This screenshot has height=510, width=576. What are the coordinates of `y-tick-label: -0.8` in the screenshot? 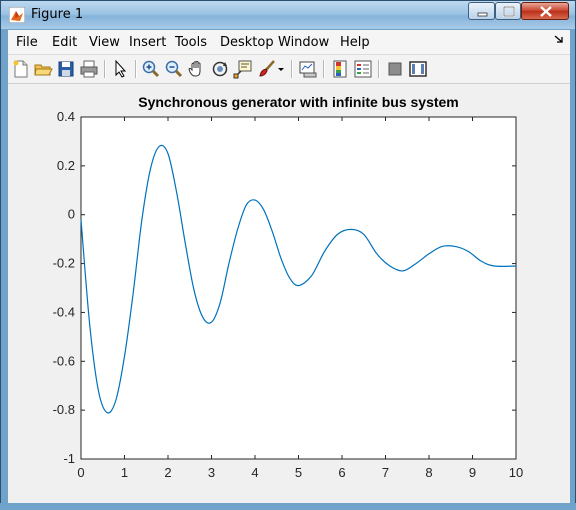 It's located at (64, 409).